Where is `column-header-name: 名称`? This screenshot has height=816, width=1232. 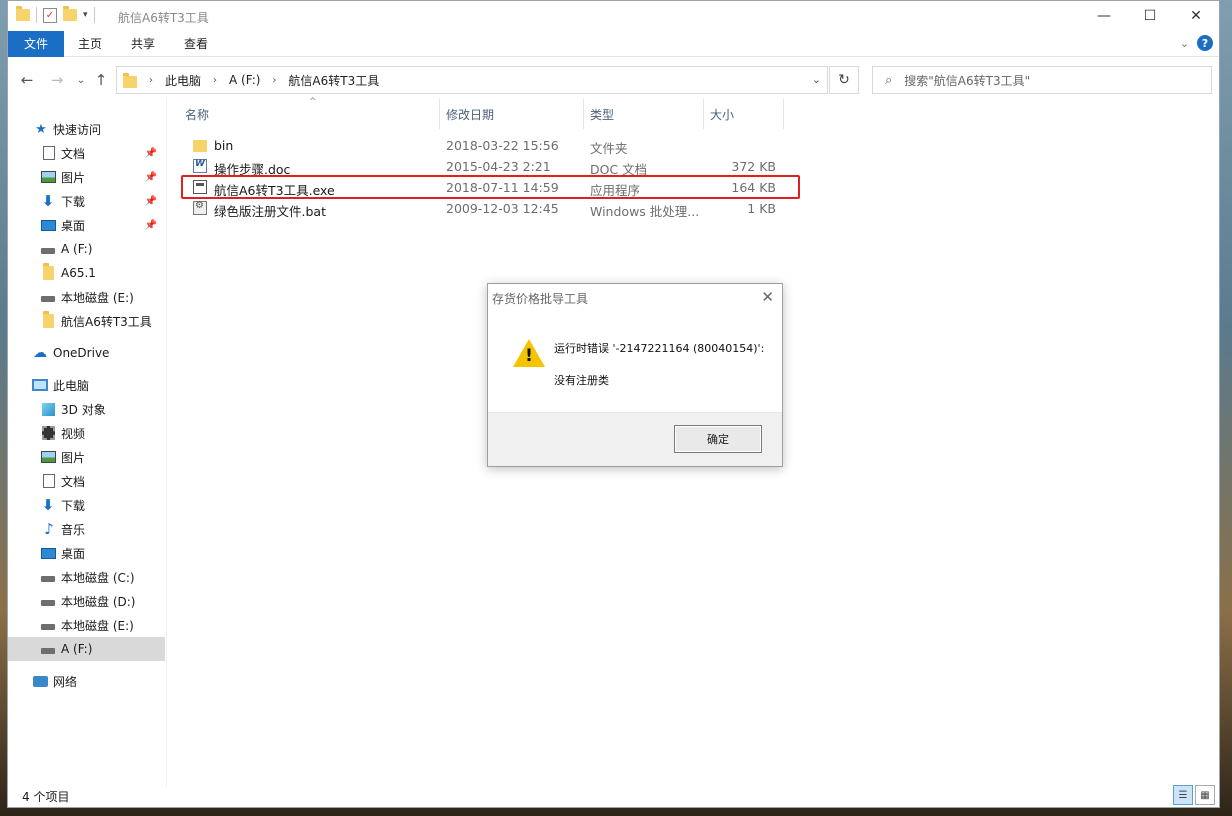 column-header-name: 名称 is located at coordinates (197, 114).